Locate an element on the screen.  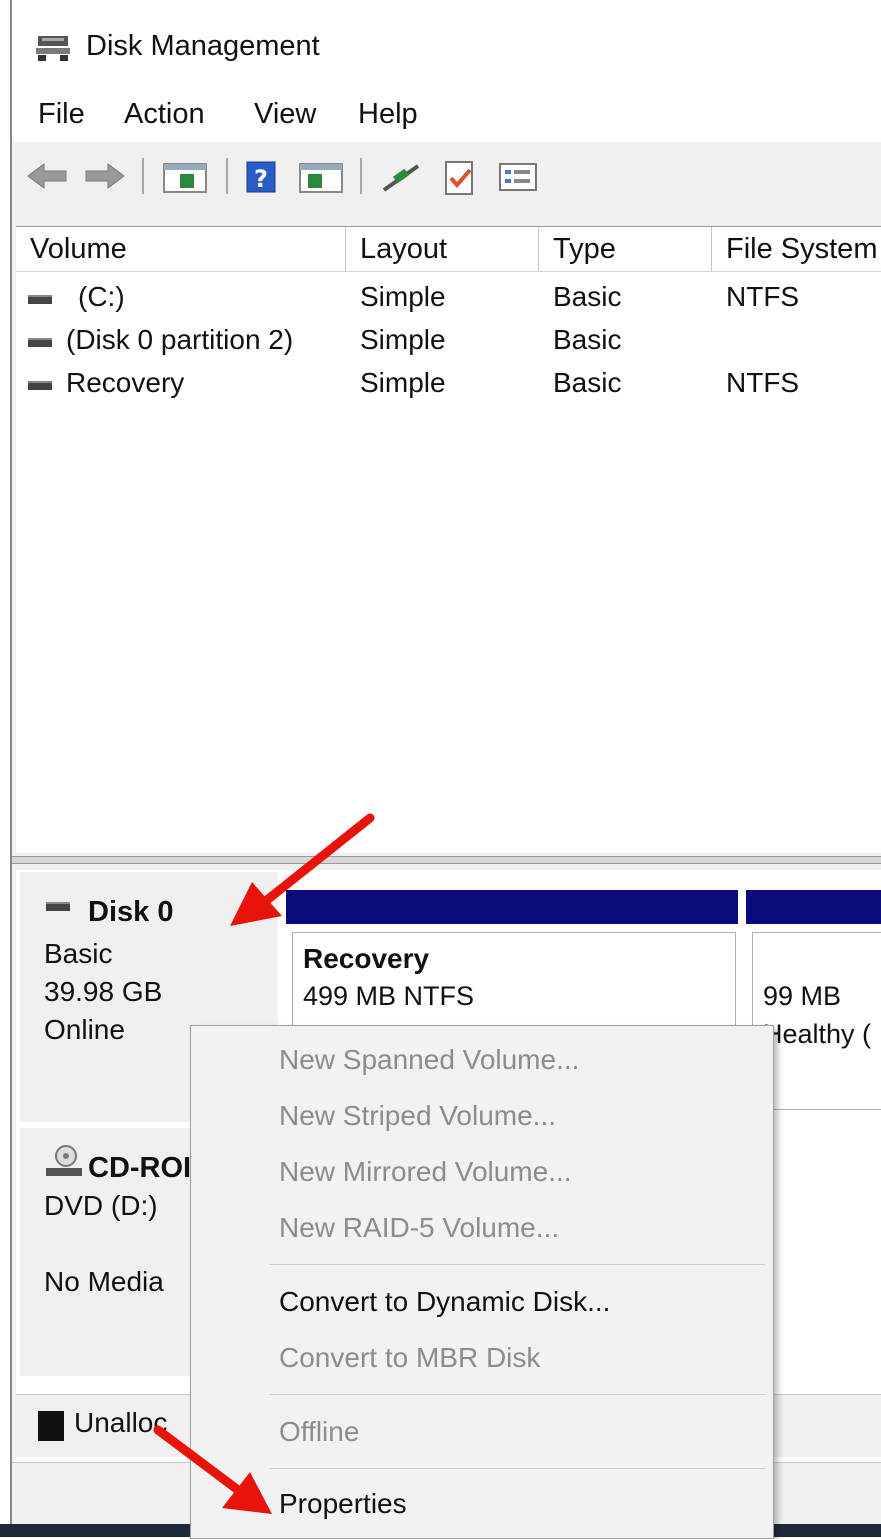
pane-splitter is located at coordinates (446, 860).